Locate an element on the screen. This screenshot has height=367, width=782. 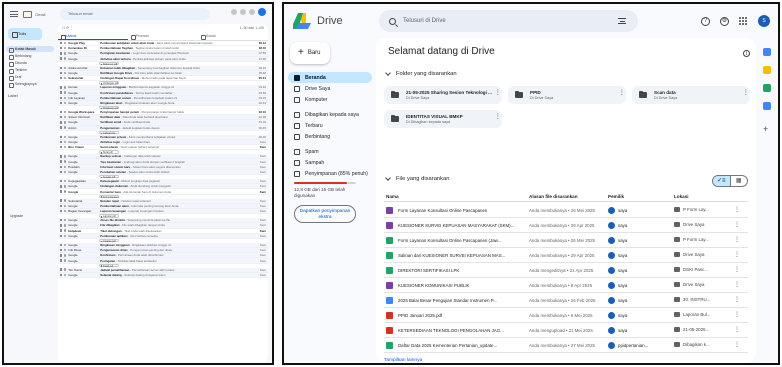
drive-nav-item: Dibagikan kepada saya is located at coordinates (330, 114).